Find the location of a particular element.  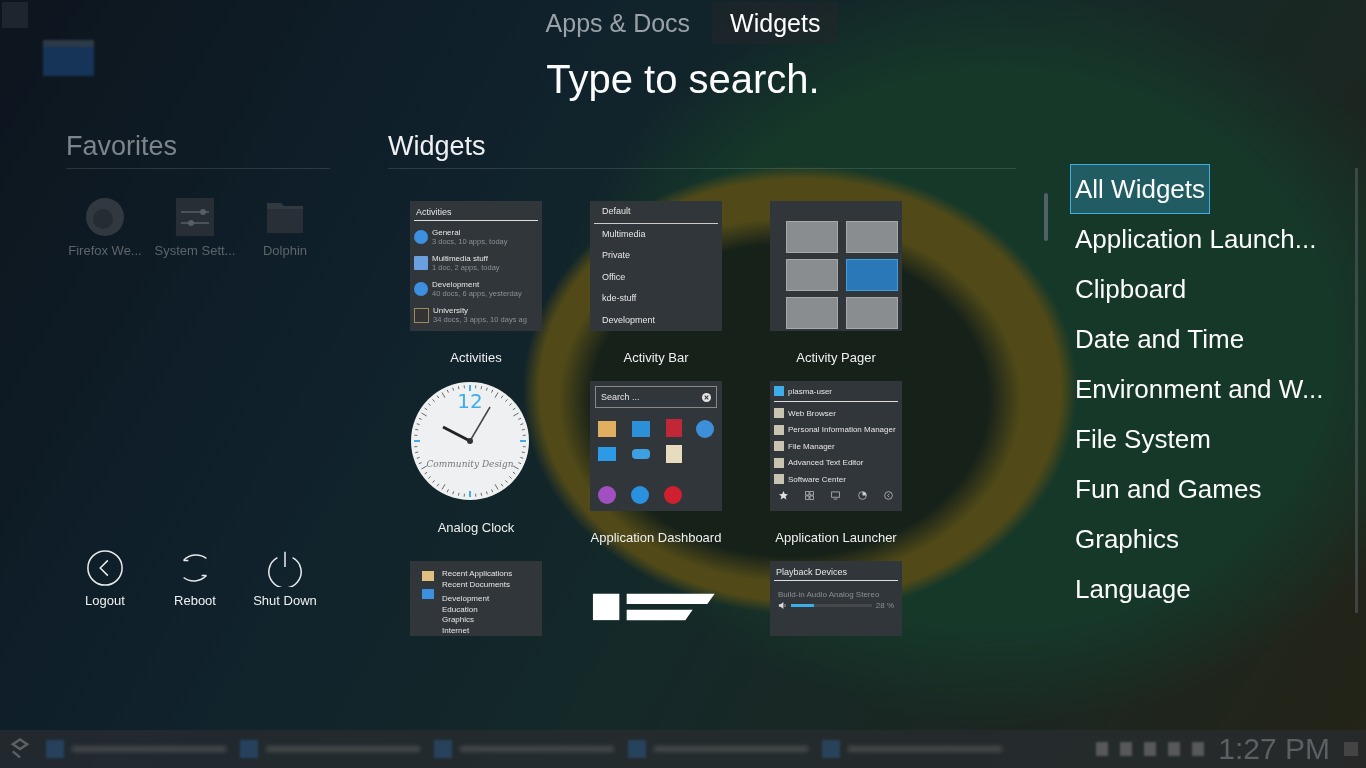

category-item: Graphics is located at coordinates (1127, 539).